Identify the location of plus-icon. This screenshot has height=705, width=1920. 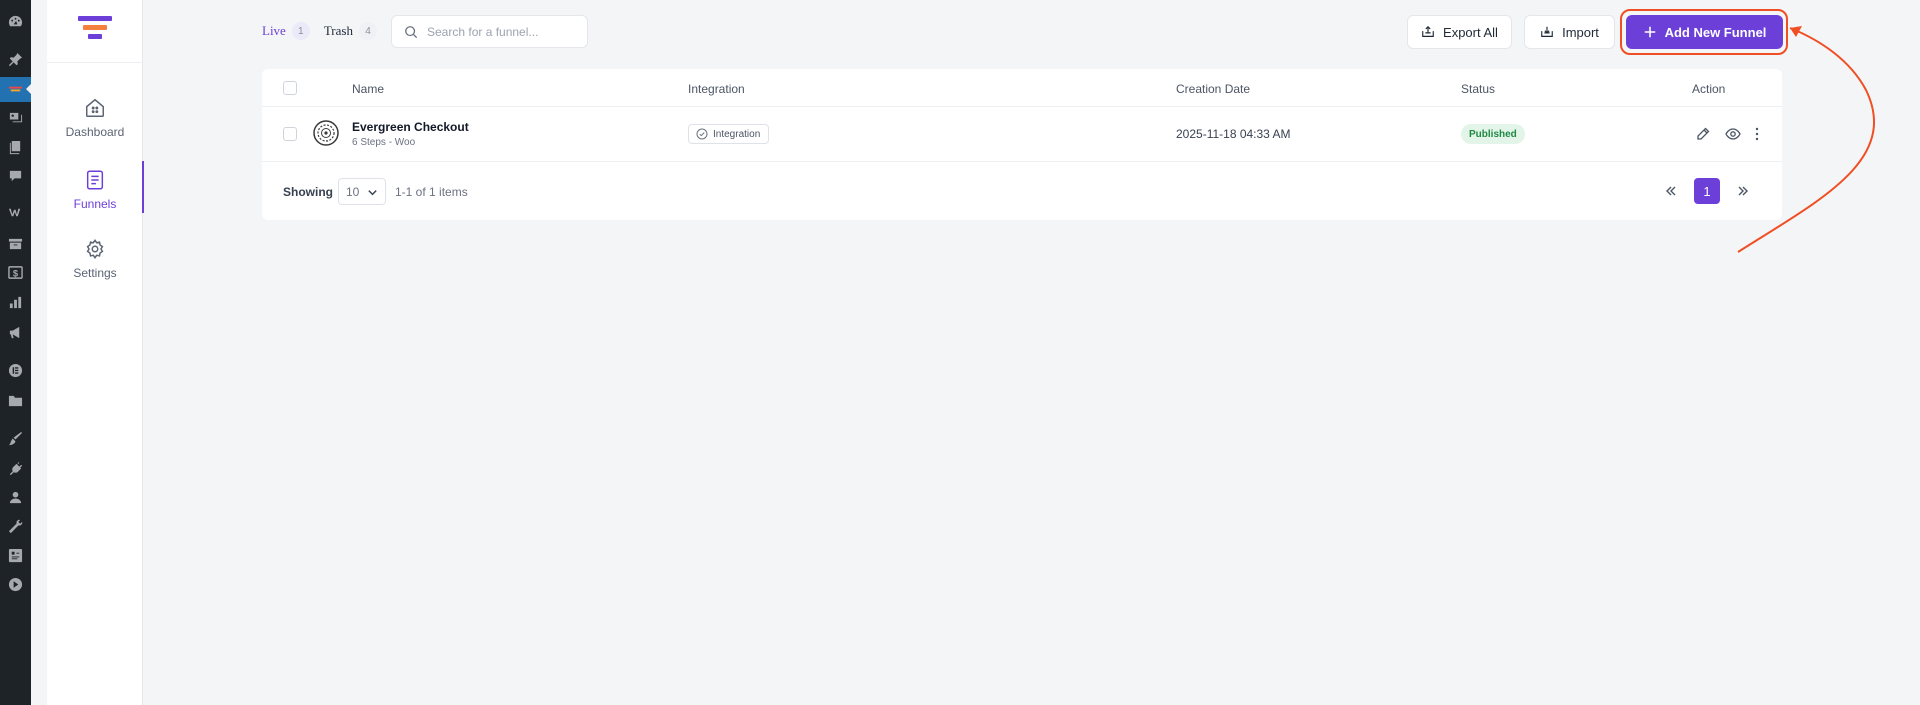
(1649, 32).